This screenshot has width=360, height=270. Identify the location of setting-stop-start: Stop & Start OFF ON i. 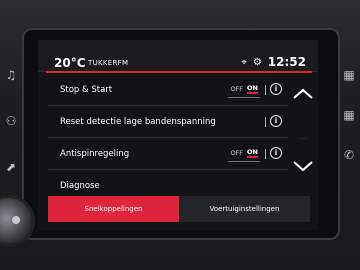
(168, 90).